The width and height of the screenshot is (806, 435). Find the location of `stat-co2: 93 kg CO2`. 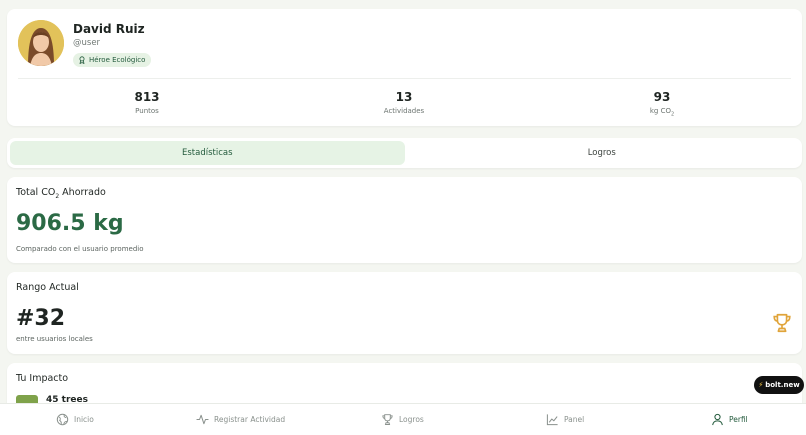

stat-co2: 93 kg CO2 is located at coordinates (662, 103).